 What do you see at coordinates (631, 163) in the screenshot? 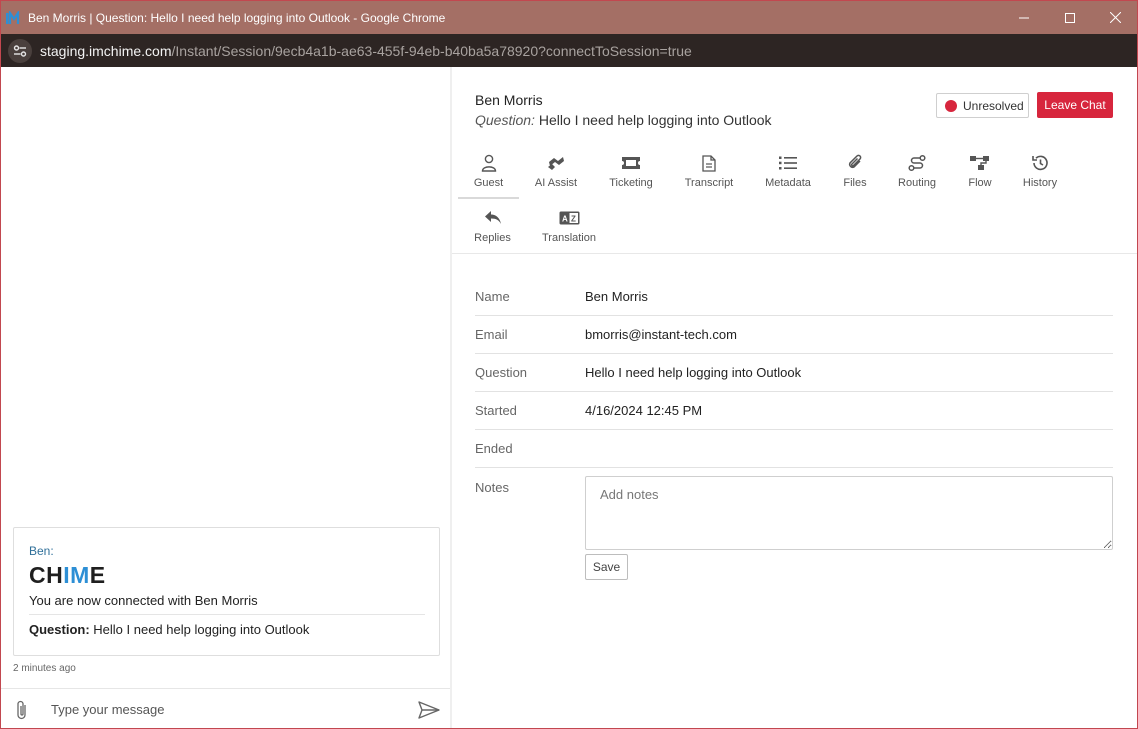
I see `ticket-icon` at bounding box center [631, 163].